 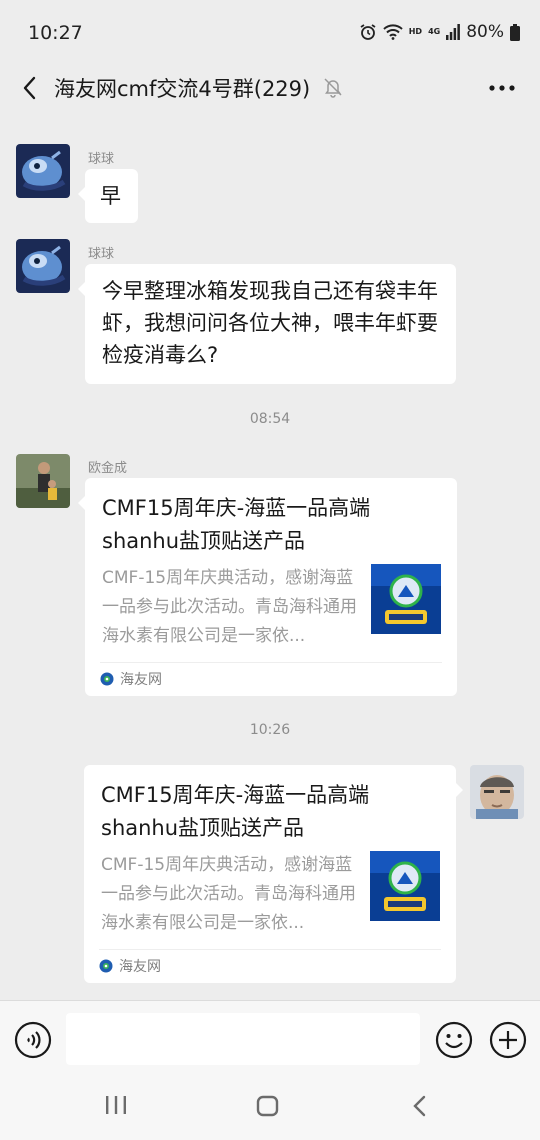 What do you see at coordinates (497, 792) in the screenshot?
I see `avatar-self` at bounding box center [497, 792].